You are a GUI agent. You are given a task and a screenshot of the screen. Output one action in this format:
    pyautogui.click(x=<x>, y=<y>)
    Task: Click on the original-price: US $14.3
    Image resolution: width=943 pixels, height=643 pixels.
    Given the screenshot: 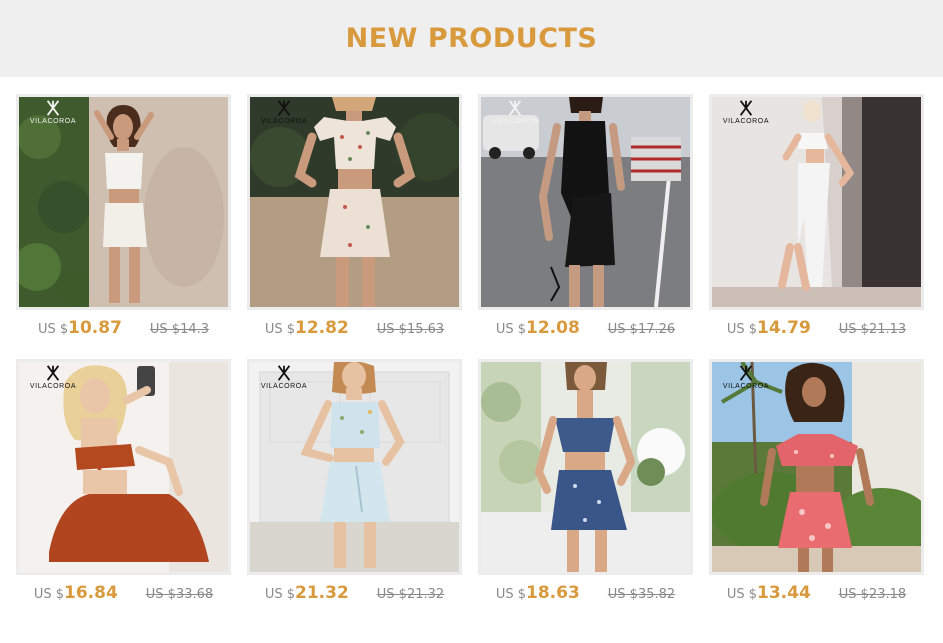 What is the action you would take?
    pyautogui.click(x=179, y=329)
    